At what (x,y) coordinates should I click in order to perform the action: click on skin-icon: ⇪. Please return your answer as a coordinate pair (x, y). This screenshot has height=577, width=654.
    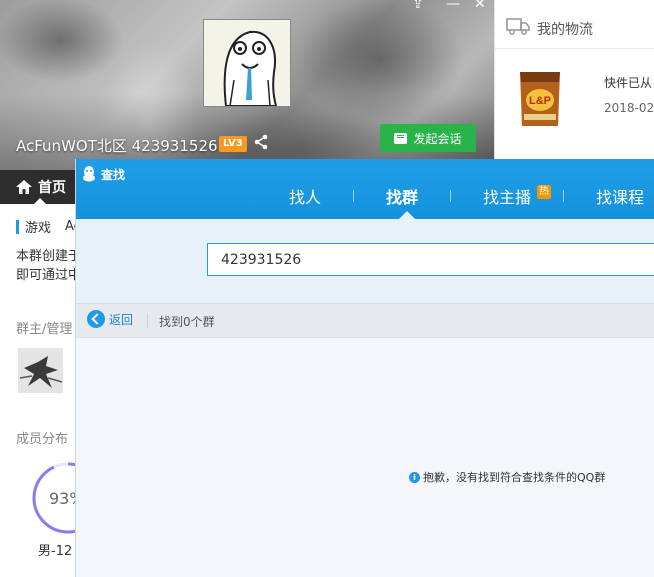
    Looking at the image, I should click on (418, 6).